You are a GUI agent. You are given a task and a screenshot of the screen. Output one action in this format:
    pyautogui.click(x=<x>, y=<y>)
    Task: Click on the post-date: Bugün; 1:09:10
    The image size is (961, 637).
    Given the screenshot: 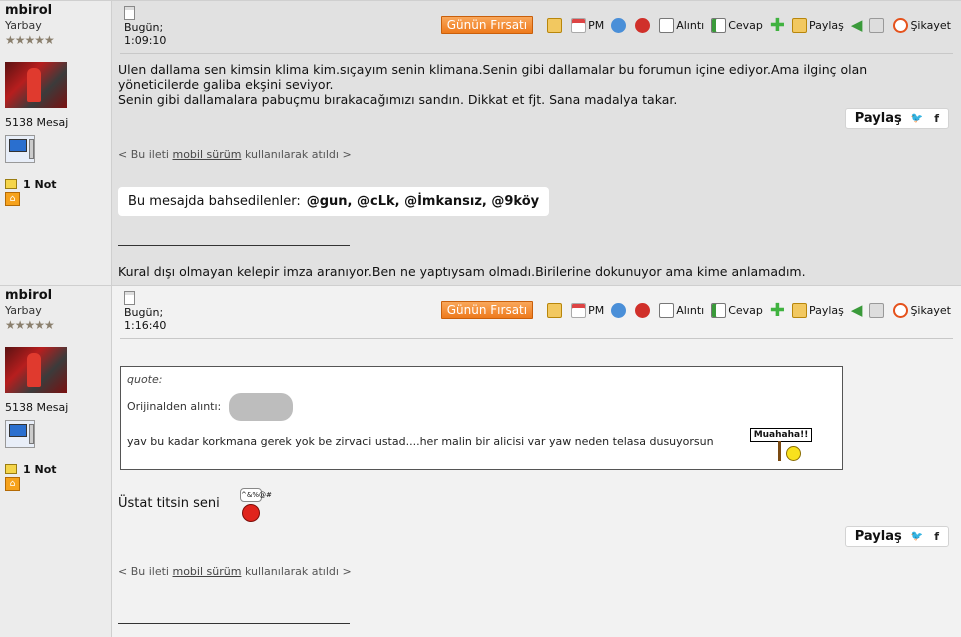 What is the action you would take?
    pyautogui.click(x=145, y=26)
    